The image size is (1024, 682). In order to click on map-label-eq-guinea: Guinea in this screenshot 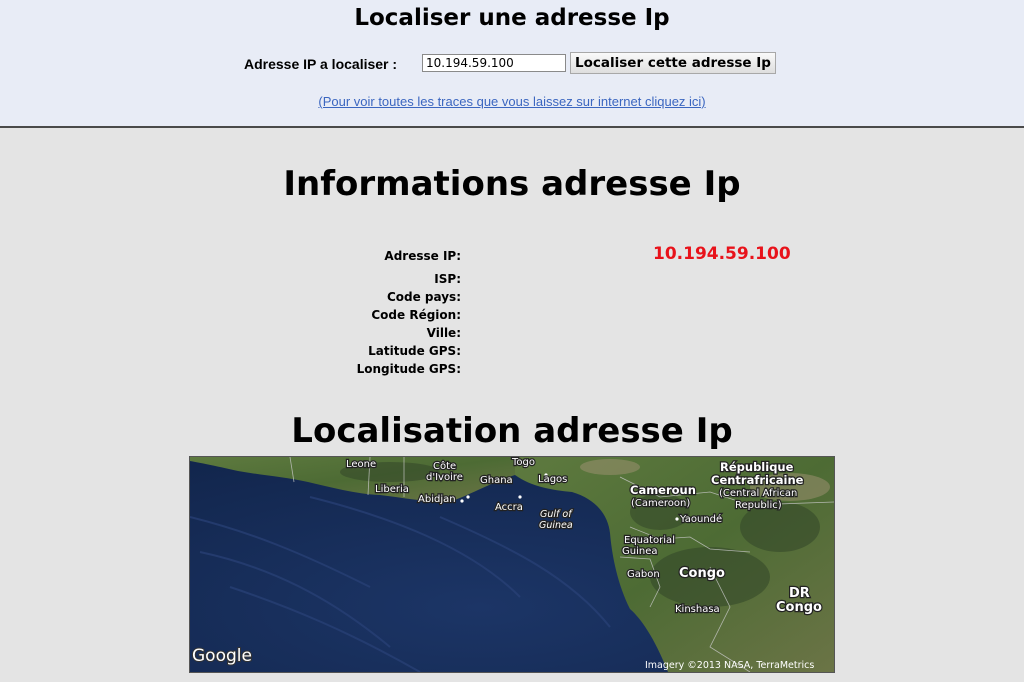, I will do `click(639, 551)`.